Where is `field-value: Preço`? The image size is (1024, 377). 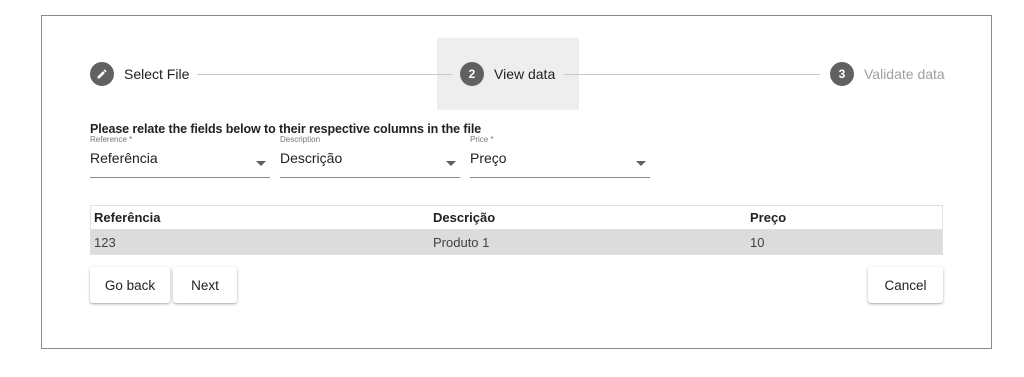 field-value: Preço is located at coordinates (488, 158).